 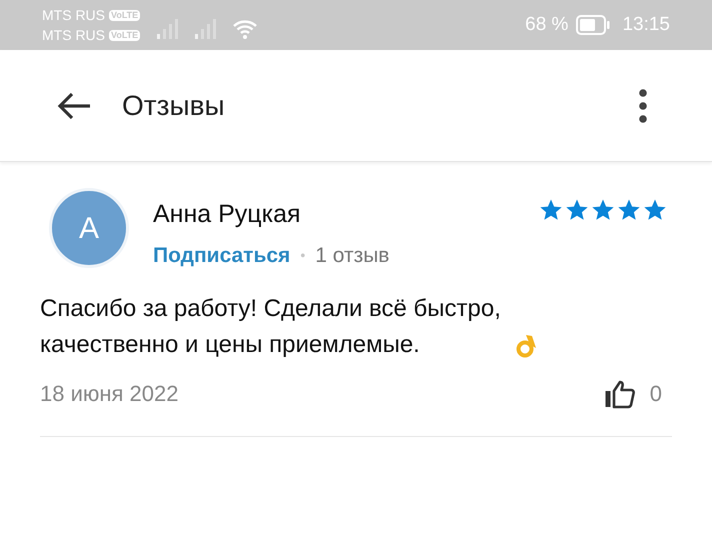 I want to click on more-icon, so click(x=643, y=105).